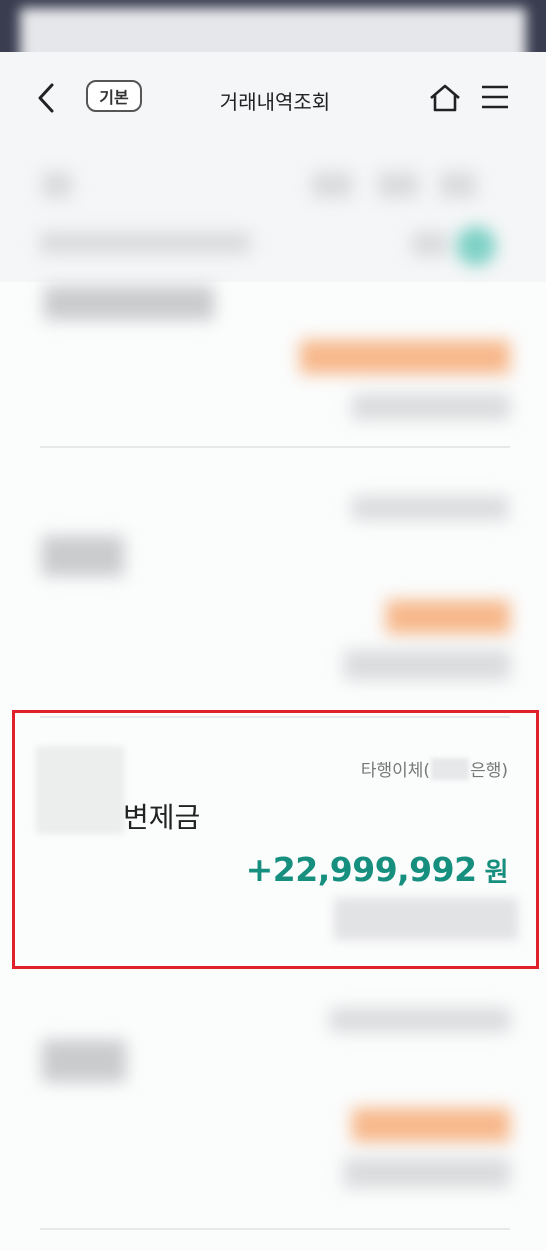  I want to click on basic-mode-badge: 기본, so click(114, 96).